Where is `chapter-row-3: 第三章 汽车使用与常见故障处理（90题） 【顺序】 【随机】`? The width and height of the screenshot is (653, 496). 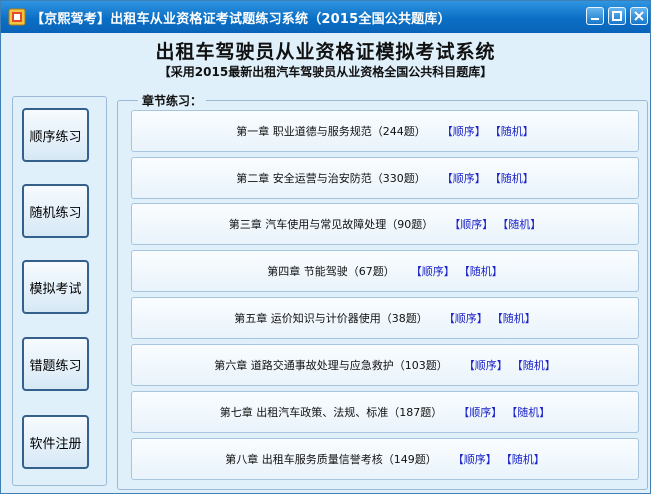
chapter-row-3: 第三章 汽车使用与常见故障处理（90题） 【顺序】 【随机】 is located at coordinates (385, 224).